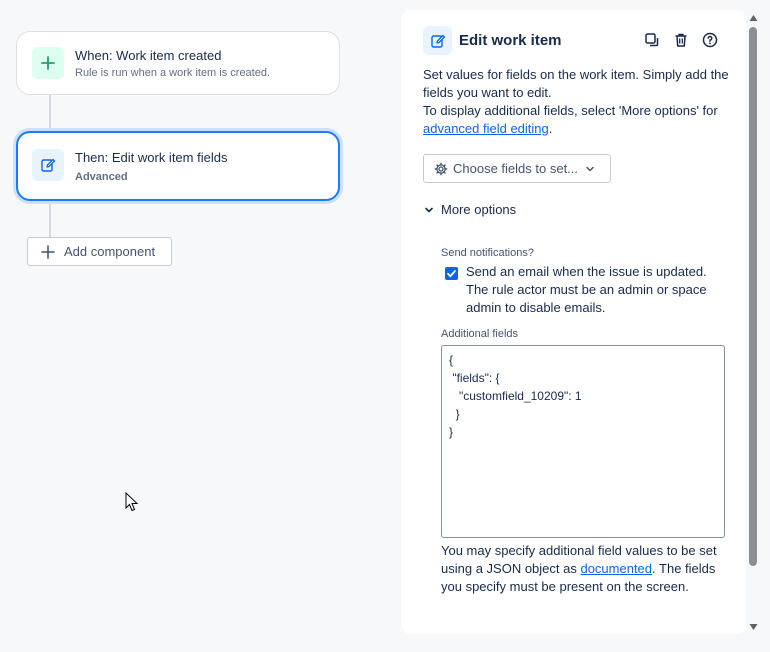 The width and height of the screenshot is (770, 652). I want to click on triangle-down-icon, so click(753, 627).